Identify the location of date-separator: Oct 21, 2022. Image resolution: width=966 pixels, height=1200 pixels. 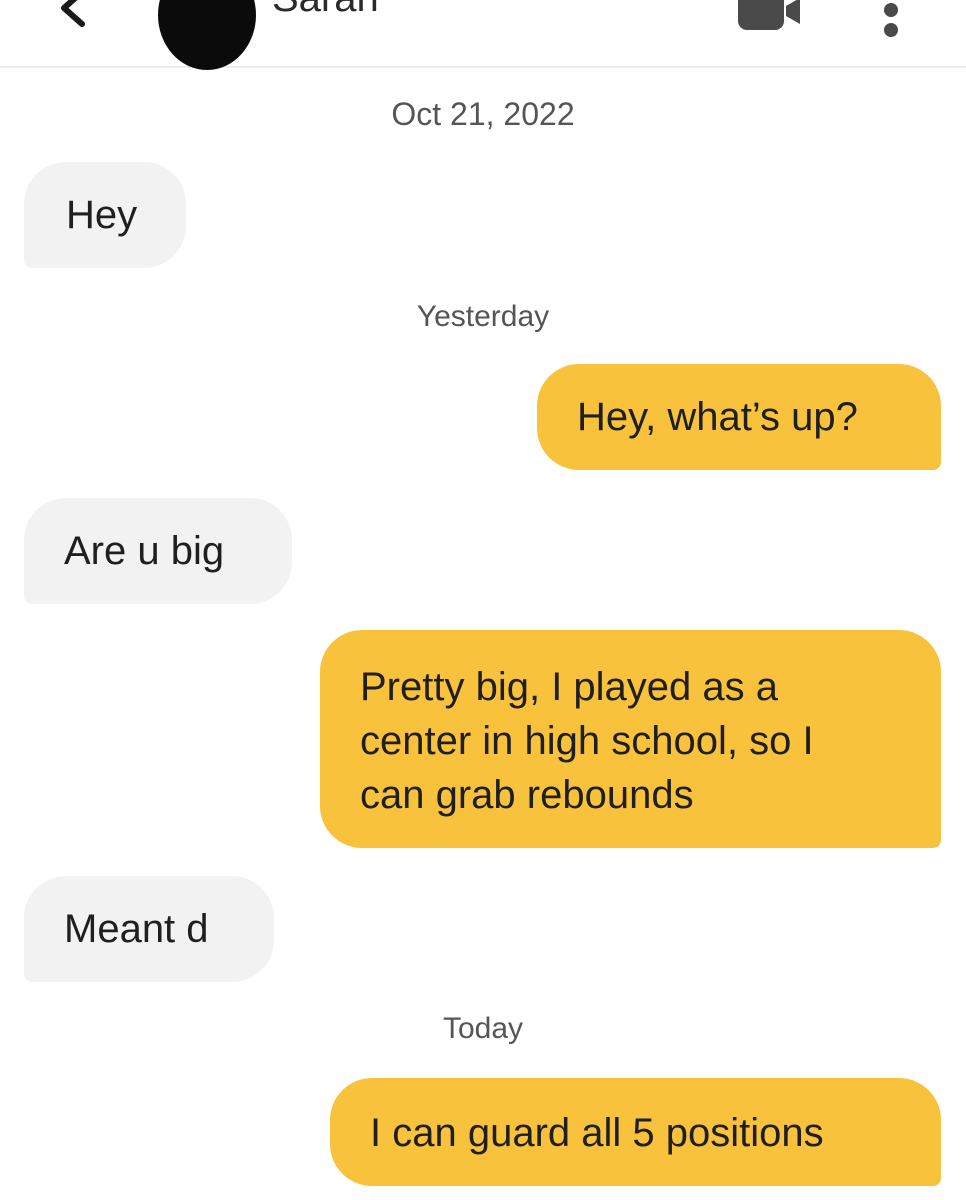
(483, 114).